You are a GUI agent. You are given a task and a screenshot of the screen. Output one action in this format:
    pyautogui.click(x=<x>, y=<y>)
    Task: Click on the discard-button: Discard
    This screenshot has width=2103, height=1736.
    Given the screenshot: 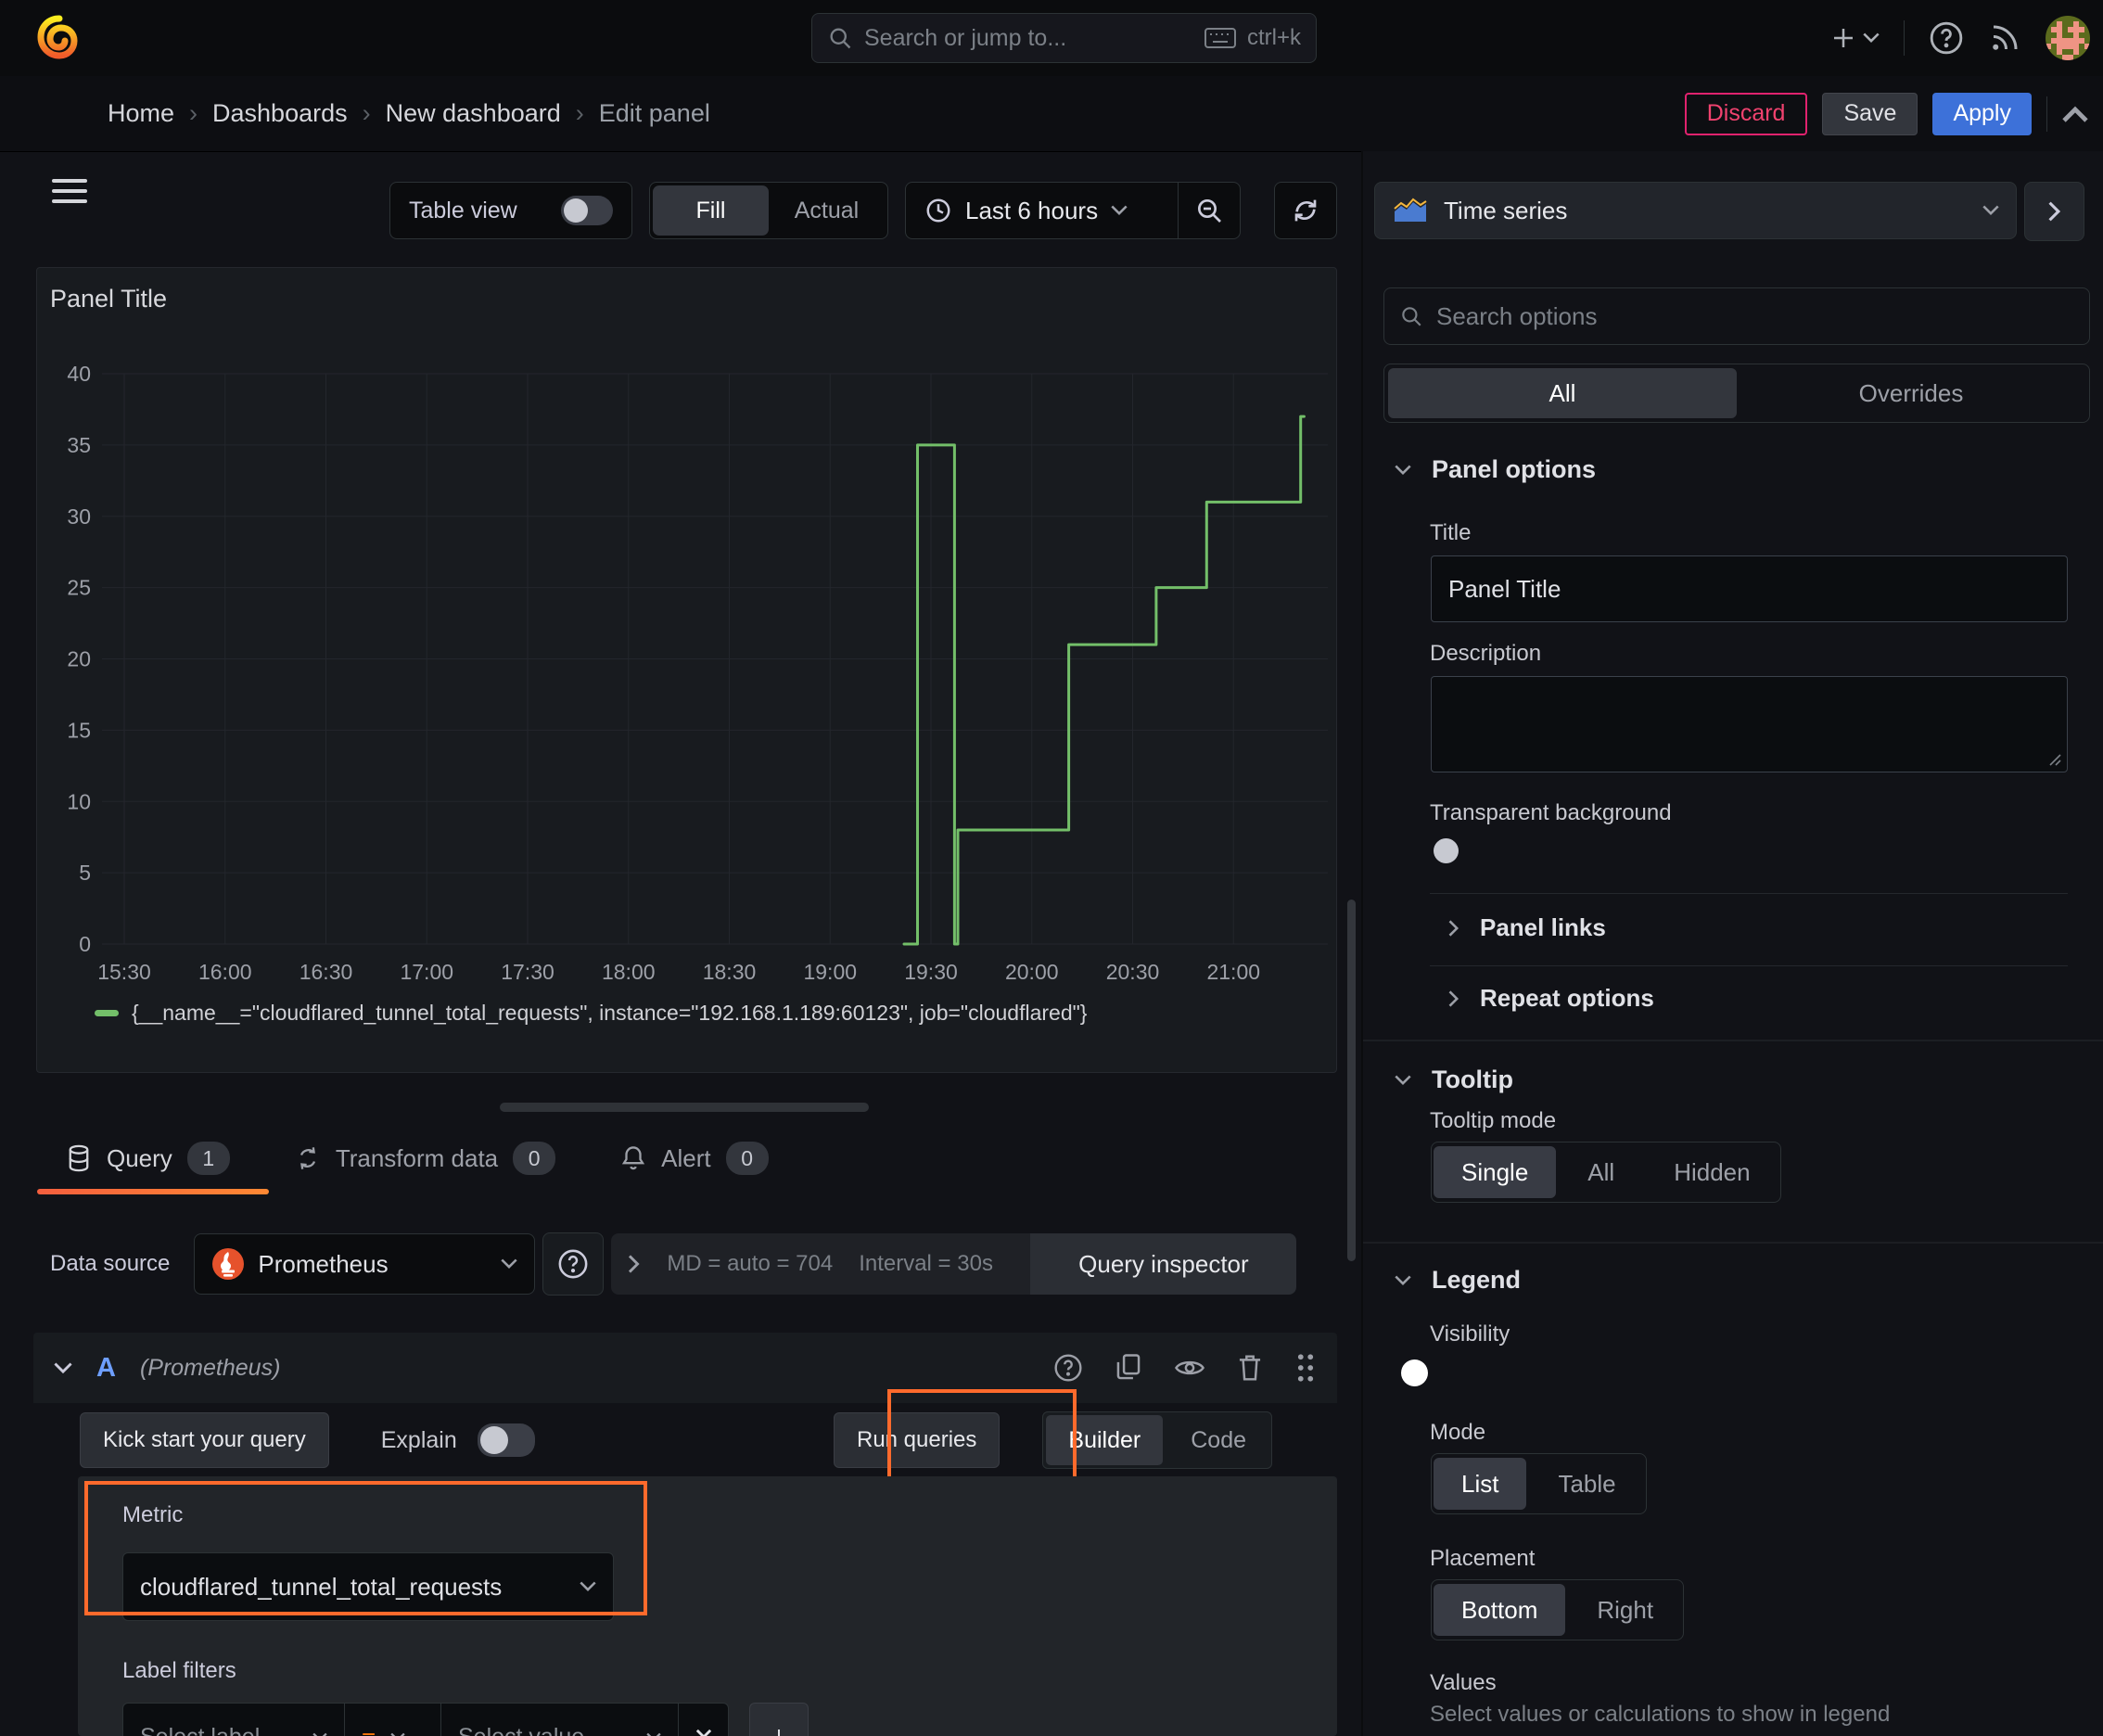 What is the action you would take?
    pyautogui.click(x=1746, y=114)
    